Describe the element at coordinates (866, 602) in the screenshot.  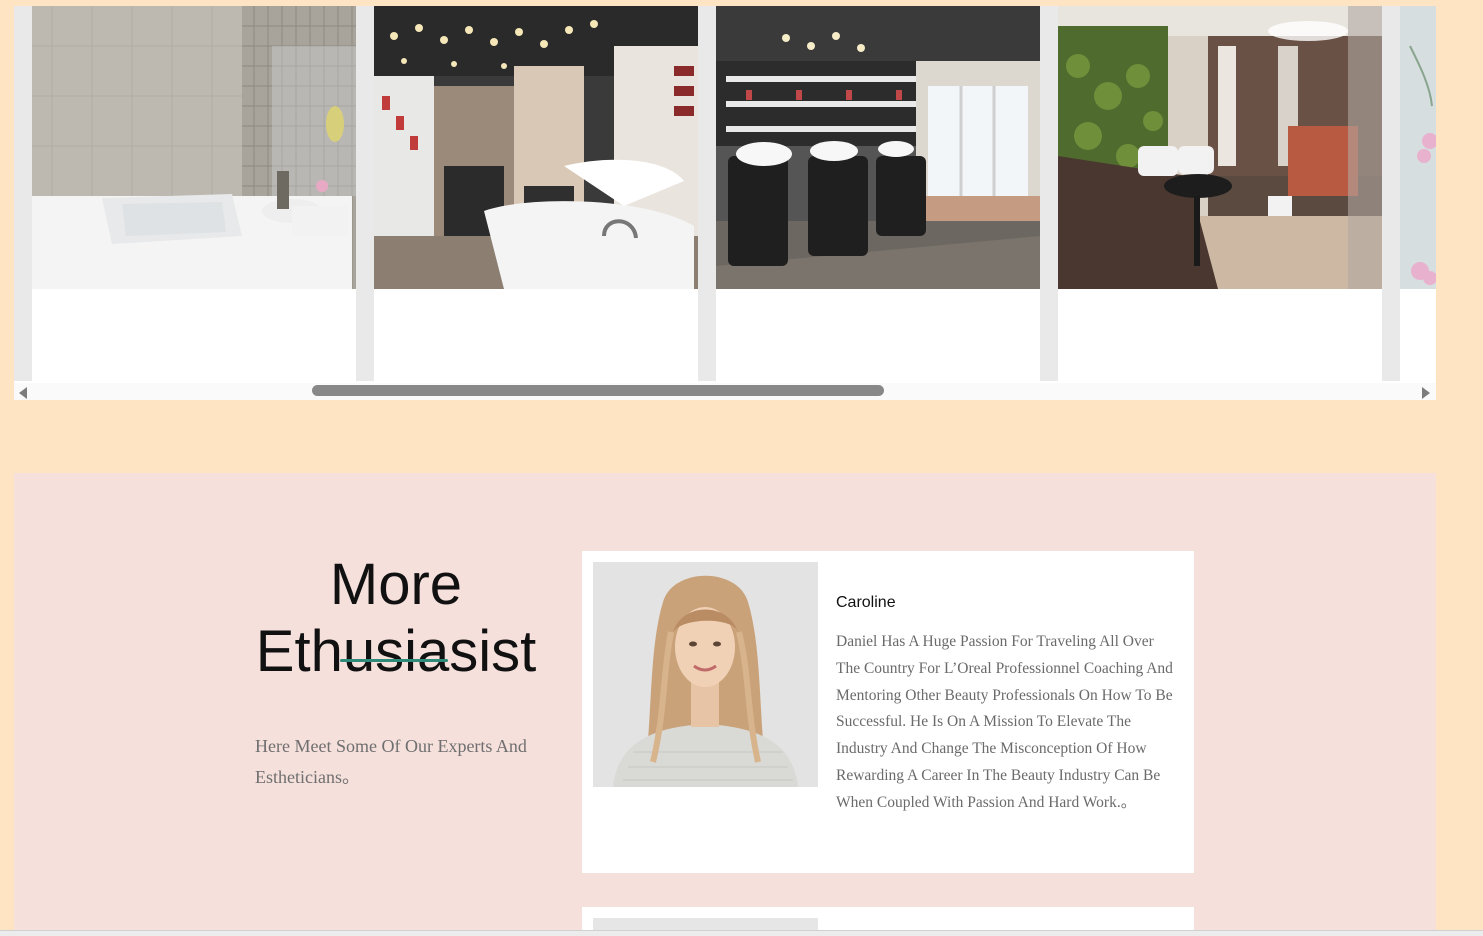
I see `expert-name: Caroline` at that location.